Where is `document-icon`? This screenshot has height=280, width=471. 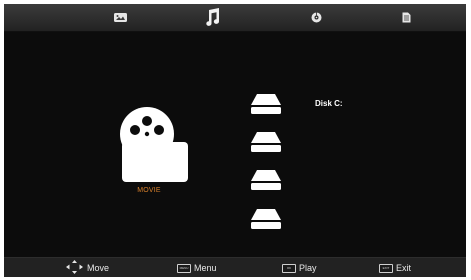
document-icon is located at coordinates (406, 17).